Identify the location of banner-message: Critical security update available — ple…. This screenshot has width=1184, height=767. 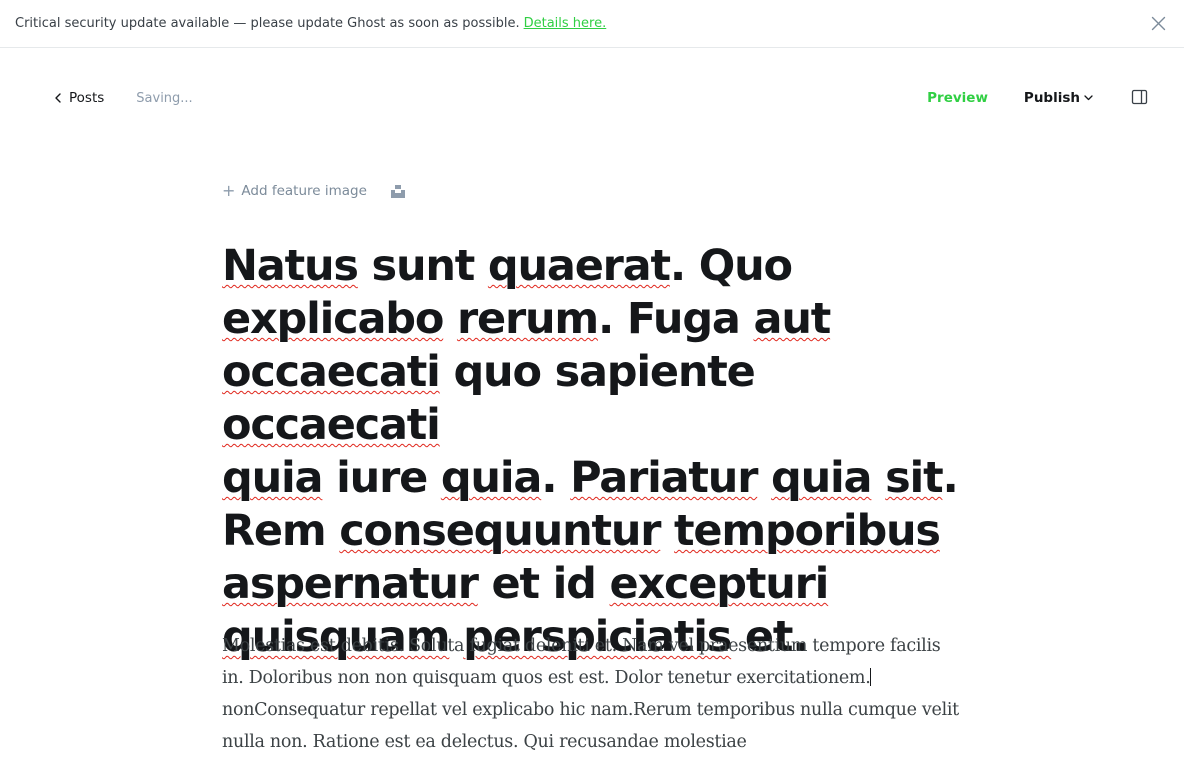
(267, 23).